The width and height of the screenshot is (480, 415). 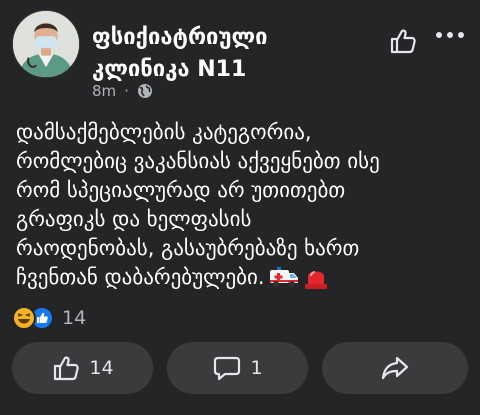 What do you see at coordinates (74, 318) in the screenshot?
I see `reaction-count: 14` at bounding box center [74, 318].